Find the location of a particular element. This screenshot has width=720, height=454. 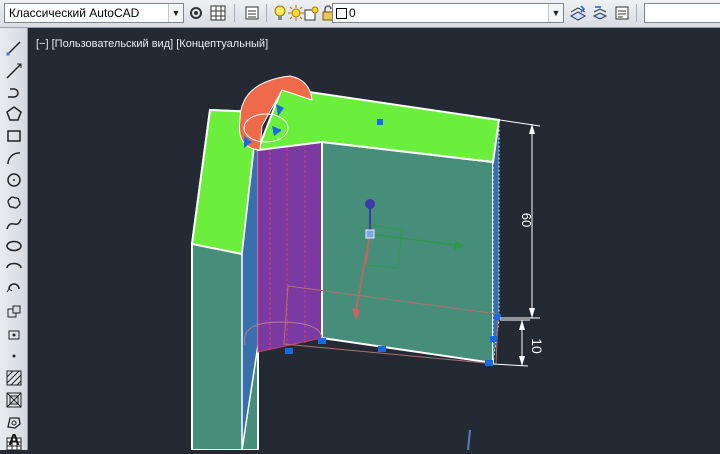

dimension-10: 10 is located at coordinates (518, 343).